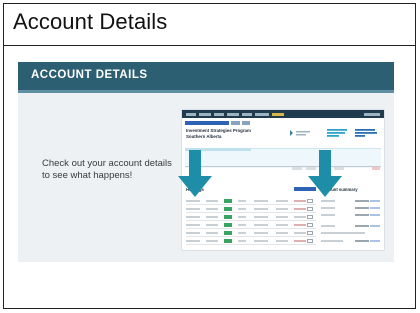 This screenshot has width=420, height=313. I want to click on cell-header: Account Details, so click(209, 25).